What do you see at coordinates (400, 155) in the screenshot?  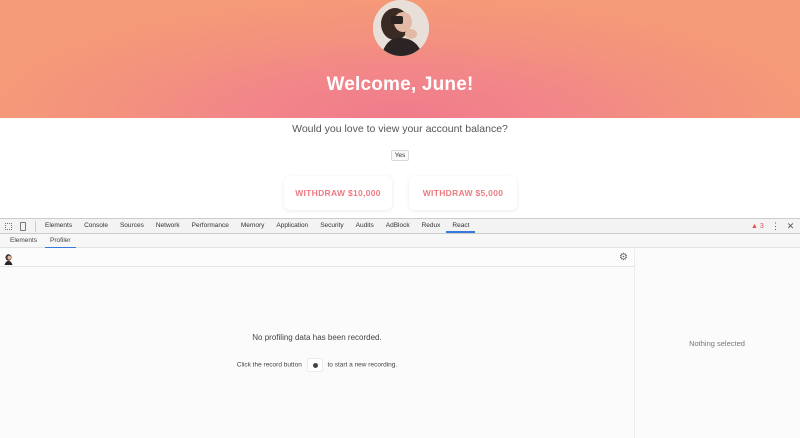 I see `yes-button: Yes` at bounding box center [400, 155].